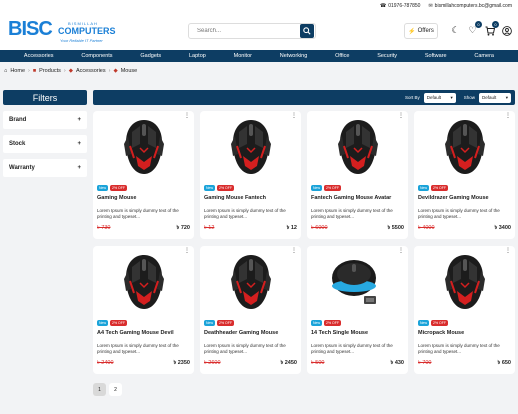 This screenshot has height=414, width=518. I want to click on breadcrumb-products: Products, so click(50, 71).